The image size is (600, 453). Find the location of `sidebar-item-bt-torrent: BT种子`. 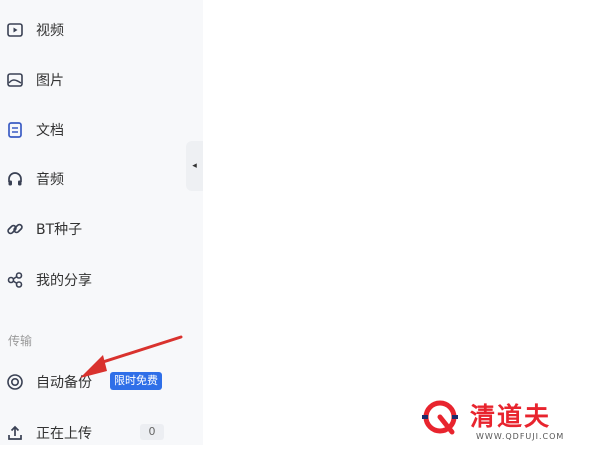

sidebar-item-bt-torrent: BT种子 is located at coordinates (101, 229).